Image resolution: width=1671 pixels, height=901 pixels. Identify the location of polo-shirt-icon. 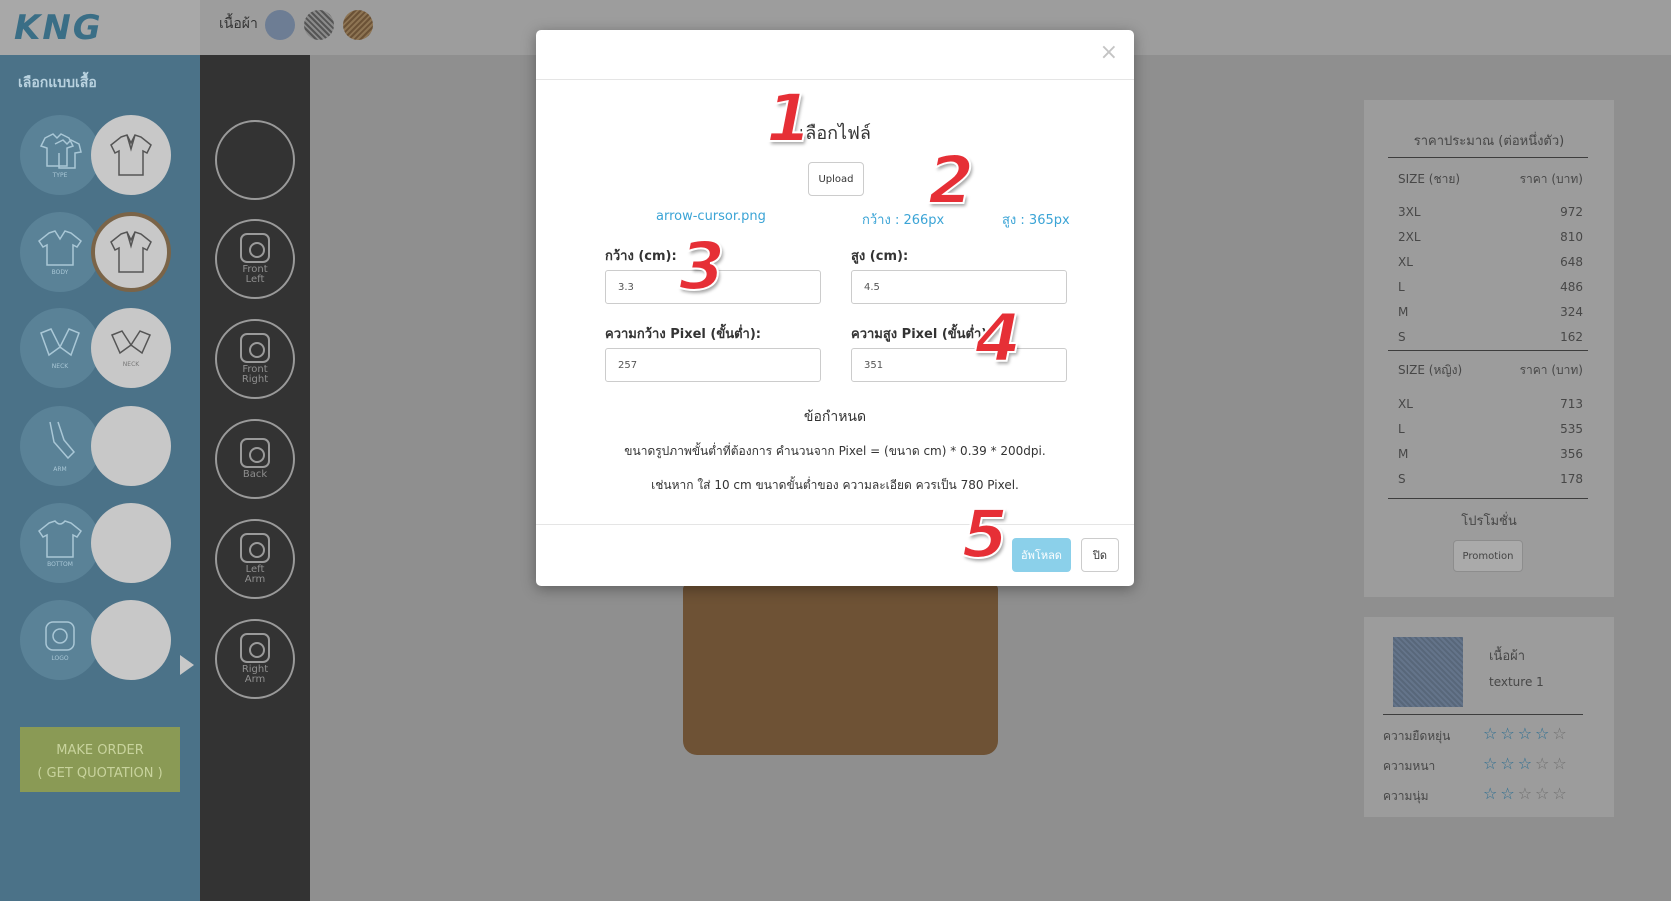
(131, 155).